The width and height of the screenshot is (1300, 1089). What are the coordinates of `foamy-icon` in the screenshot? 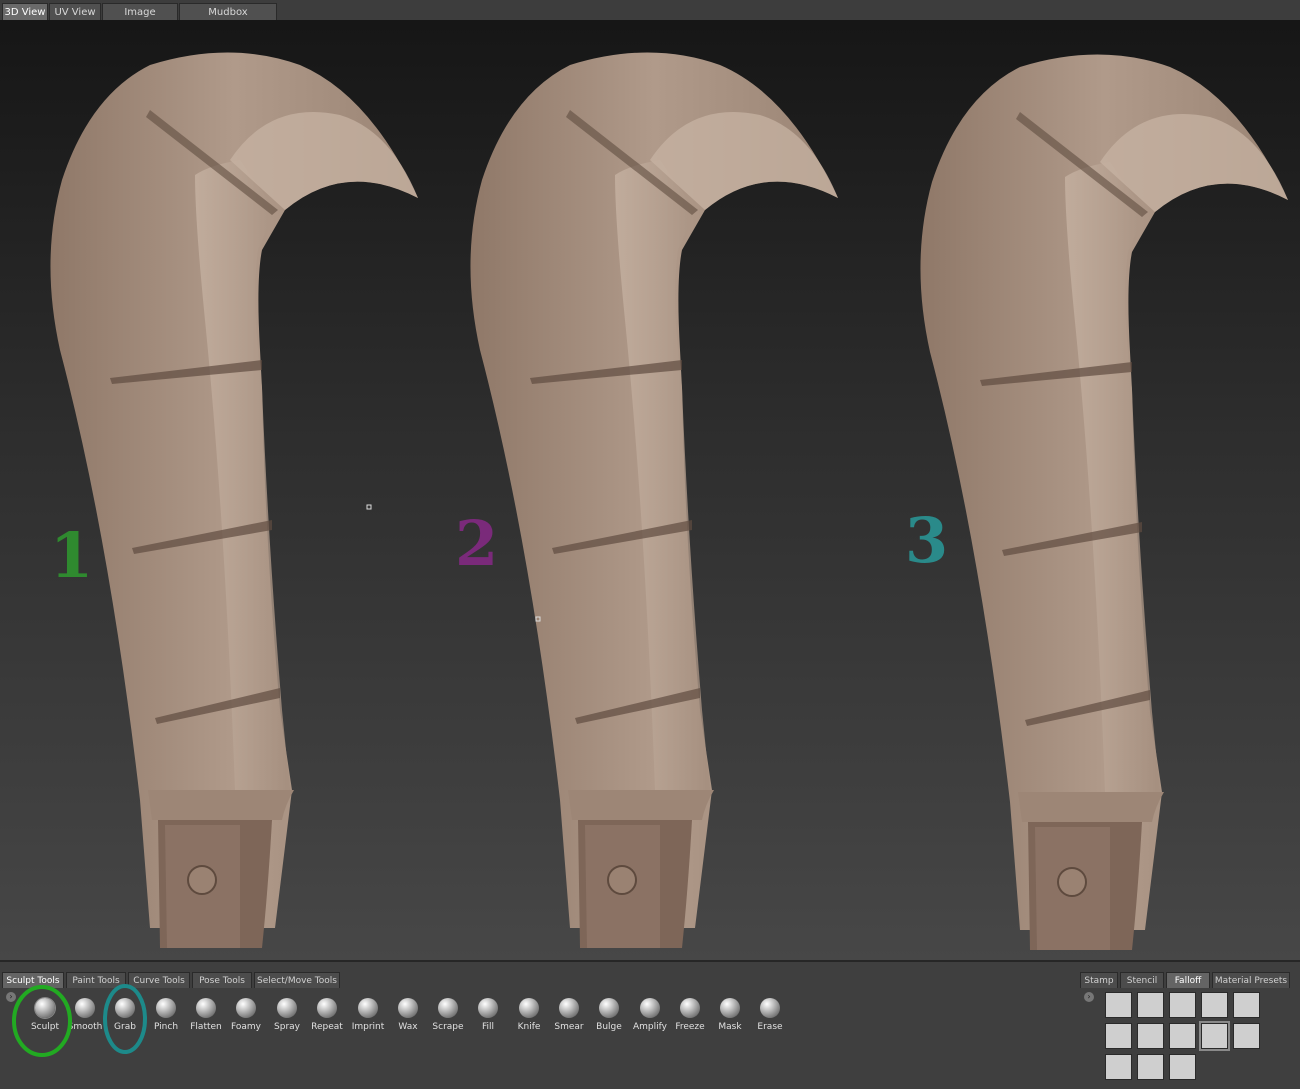 It's located at (246, 1008).